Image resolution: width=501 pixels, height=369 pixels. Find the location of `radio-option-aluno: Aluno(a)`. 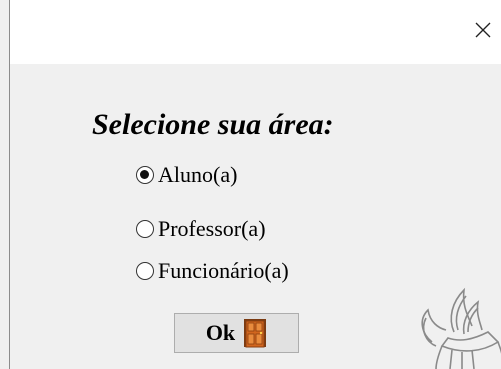

radio-option-aluno: Aluno(a) is located at coordinates (186, 175).